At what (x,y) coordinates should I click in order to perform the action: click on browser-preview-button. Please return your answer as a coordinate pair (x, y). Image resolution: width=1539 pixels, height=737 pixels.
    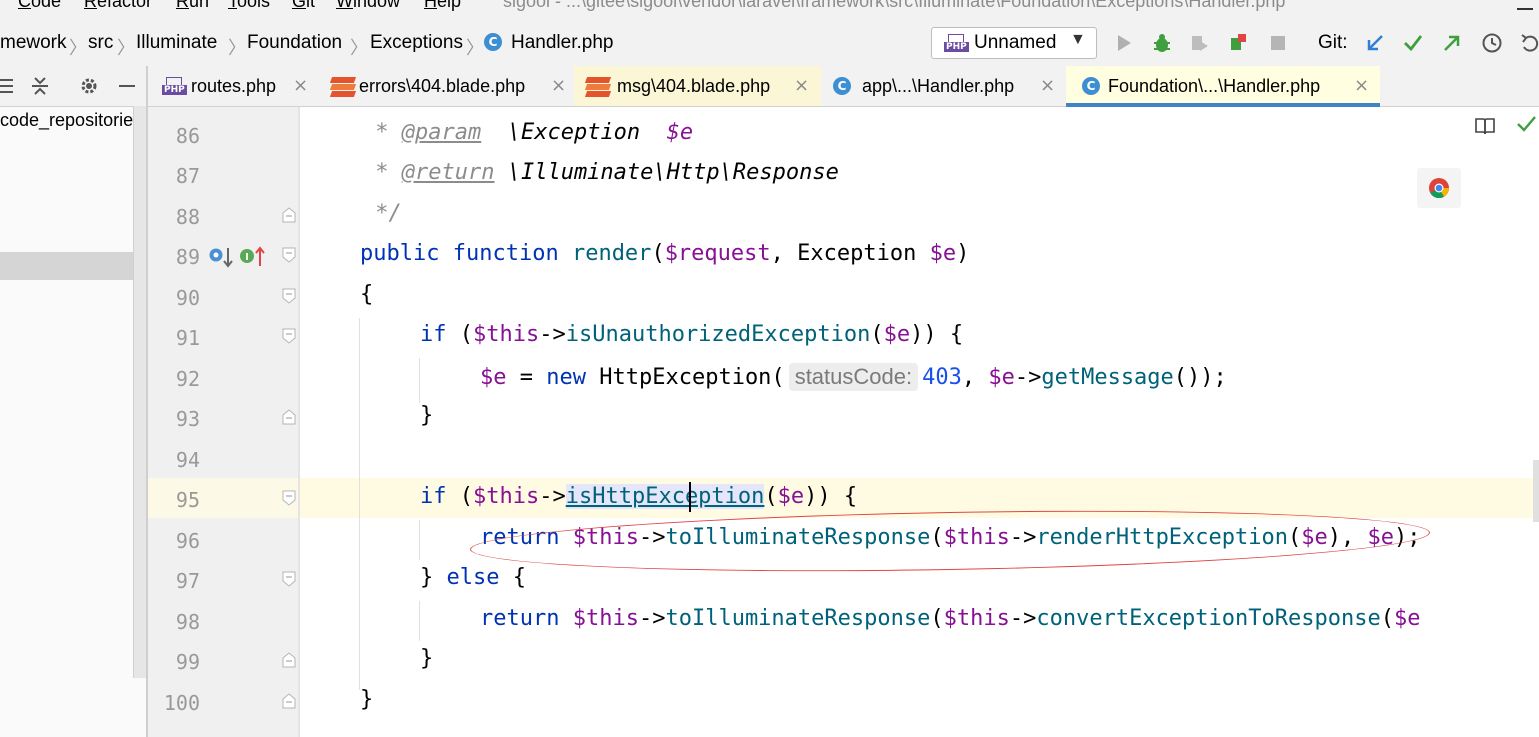
    Looking at the image, I should click on (1439, 188).